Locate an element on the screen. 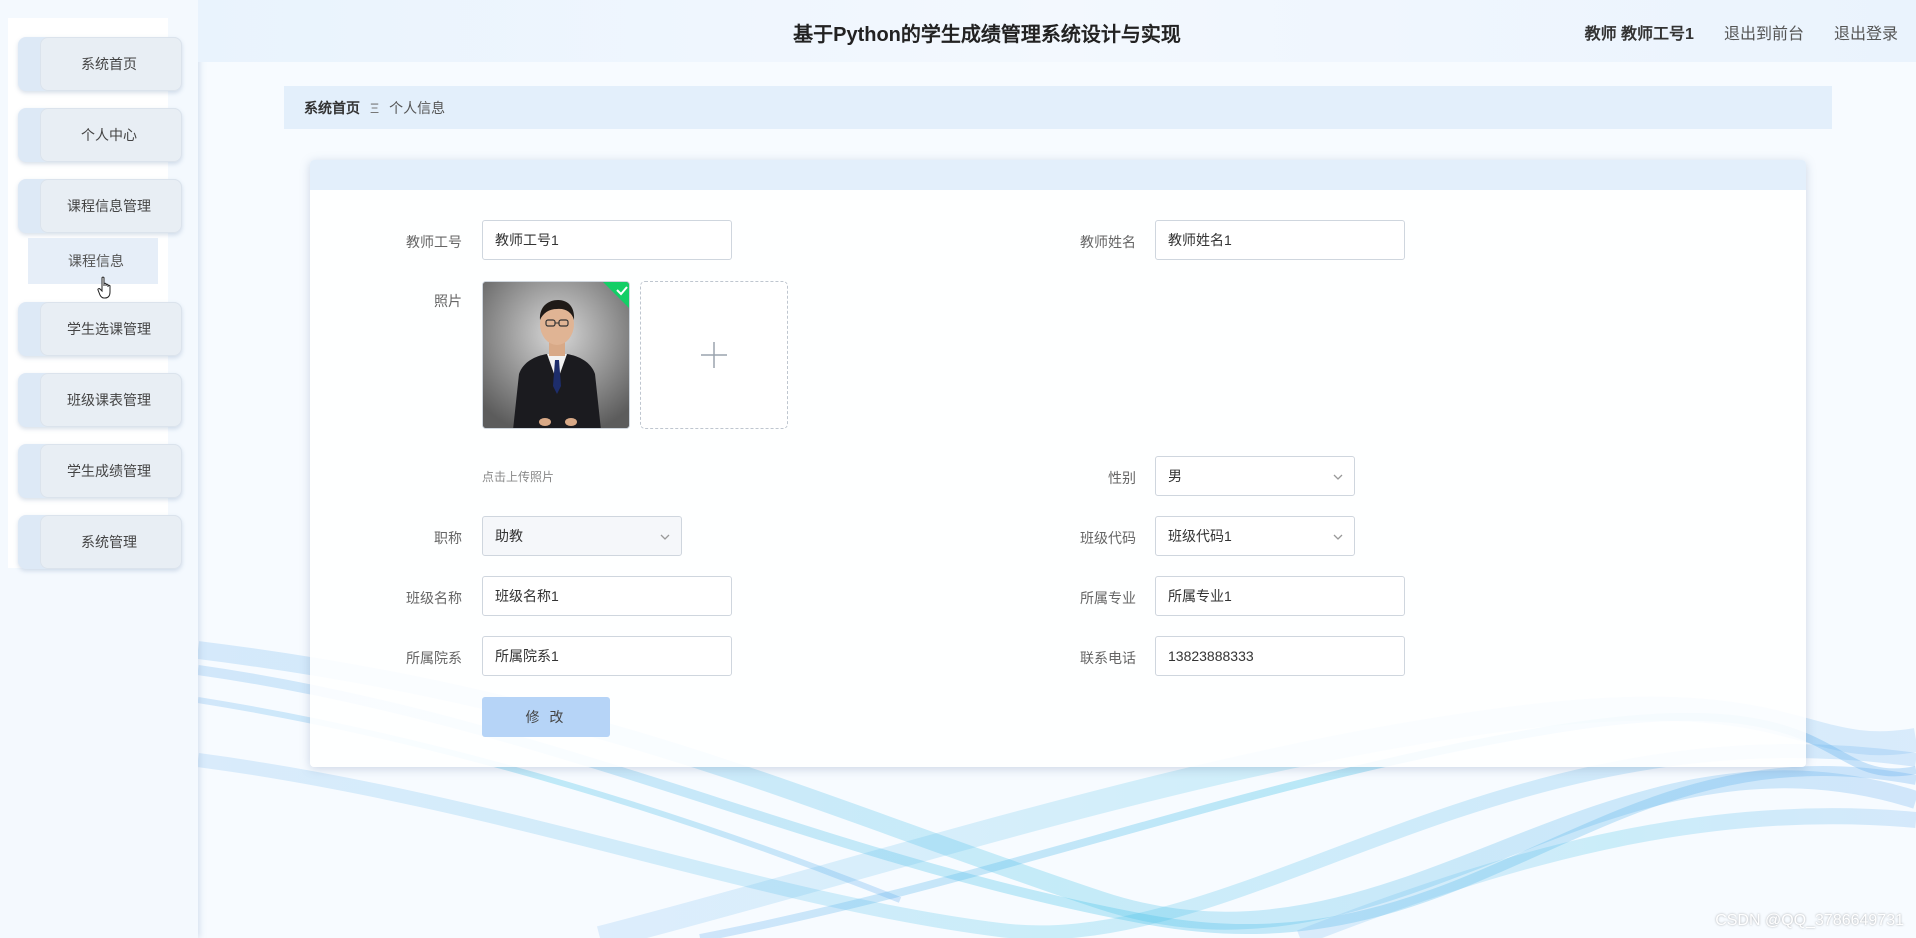  breadcrumb-current: 个人信息 is located at coordinates (417, 107).